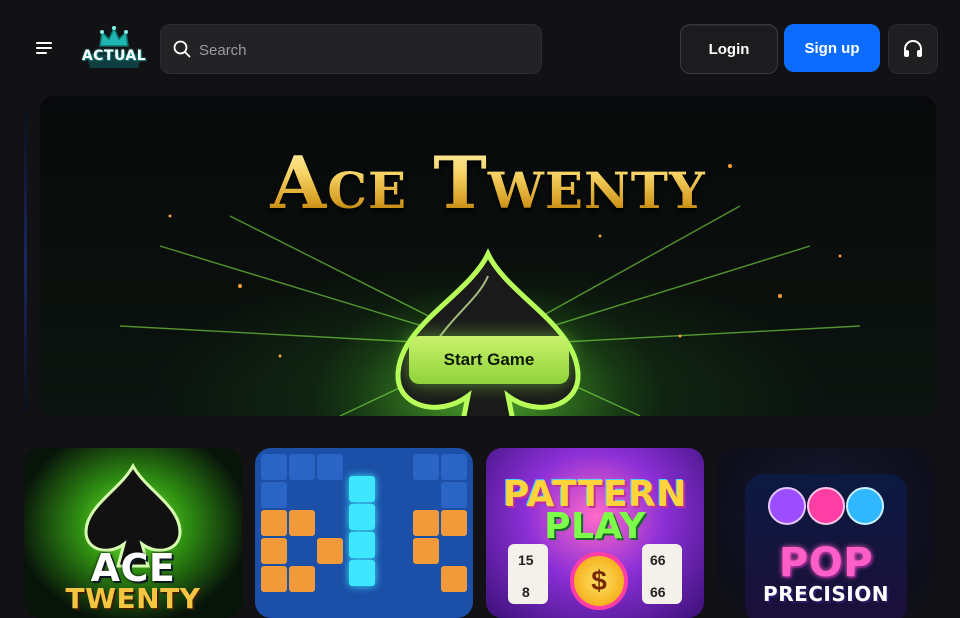 The height and width of the screenshot is (618, 960). Describe the element at coordinates (489, 360) in the screenshot. I see `start-game-button: Start Game` at that location.